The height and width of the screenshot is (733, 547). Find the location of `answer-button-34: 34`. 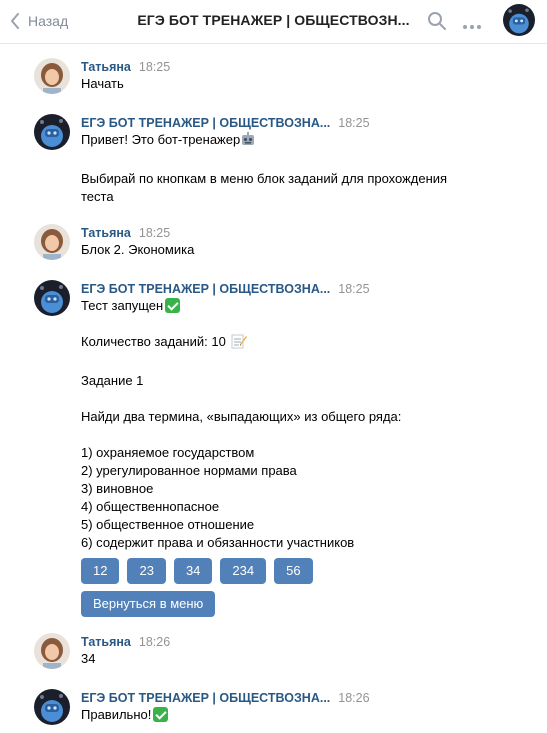

answer-button-34: 34 is located at coordinates (193, 571).